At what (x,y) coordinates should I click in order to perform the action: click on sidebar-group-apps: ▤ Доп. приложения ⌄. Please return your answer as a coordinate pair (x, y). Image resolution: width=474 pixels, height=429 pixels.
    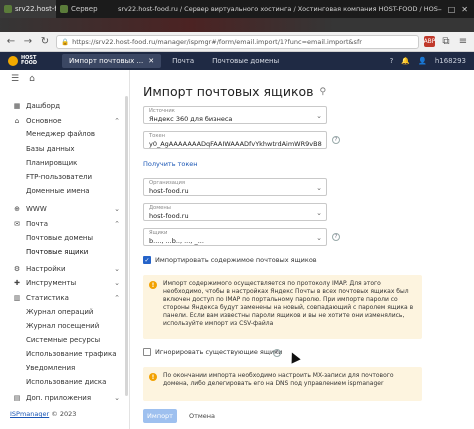
    Looking at the image, I should click on (64, 397).